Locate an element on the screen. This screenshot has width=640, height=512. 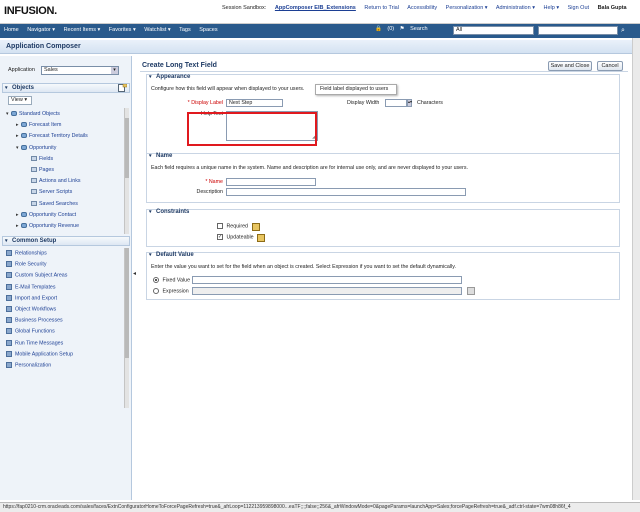
common-setup-item: Role Security is located at coordinates (65, 266).